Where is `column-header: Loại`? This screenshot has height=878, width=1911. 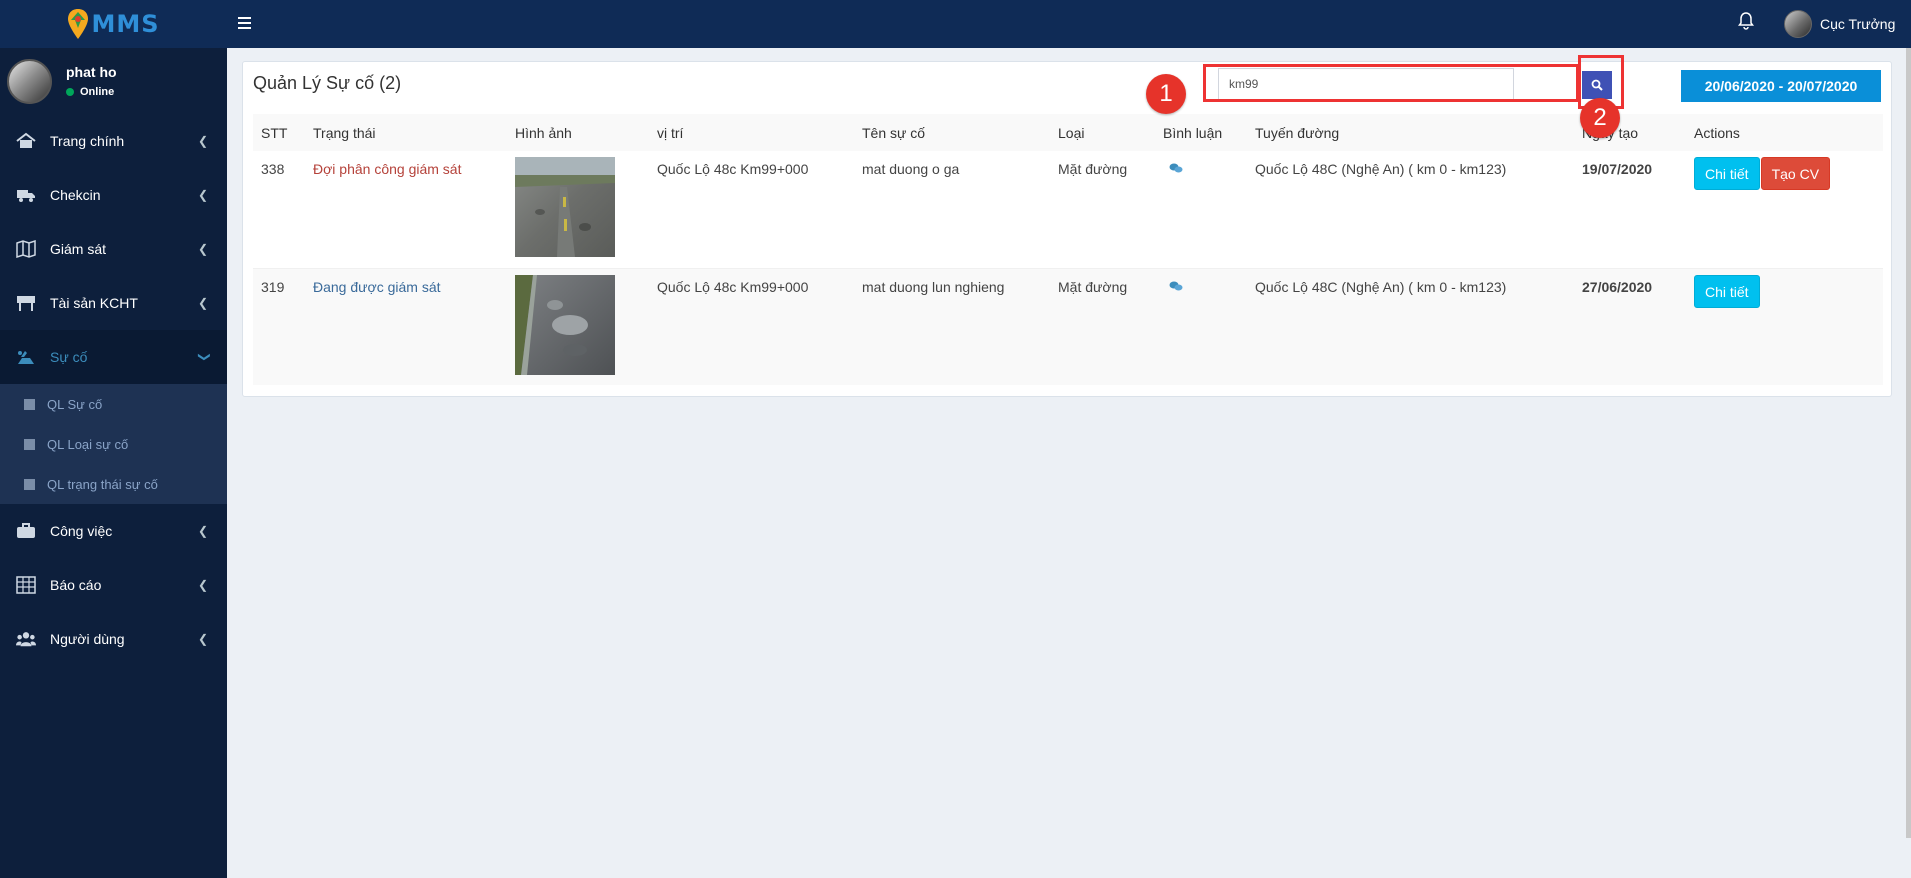 column-header: Loại is located at coordinates (1102, 132).